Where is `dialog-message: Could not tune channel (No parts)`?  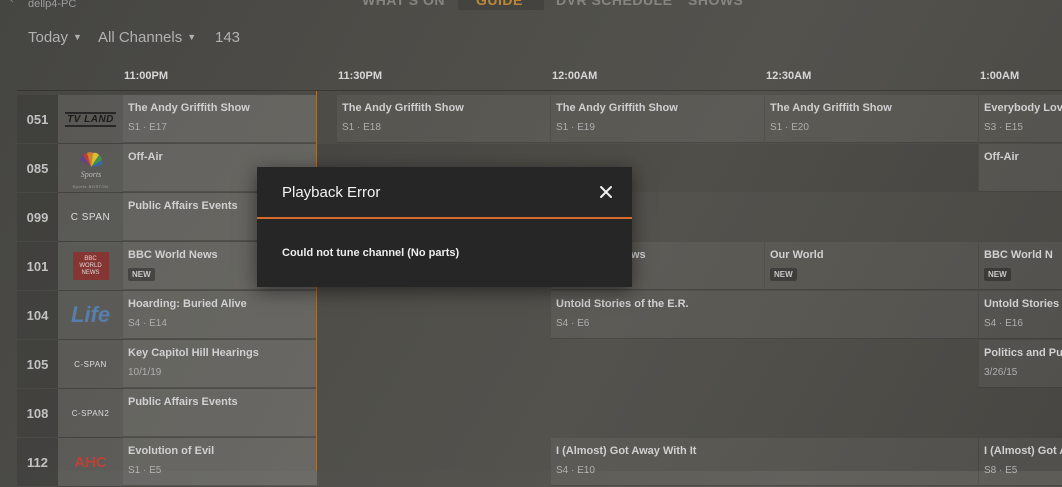 dialog-message: Could not tune channel (No parts) is located at coordinates (371, 253).